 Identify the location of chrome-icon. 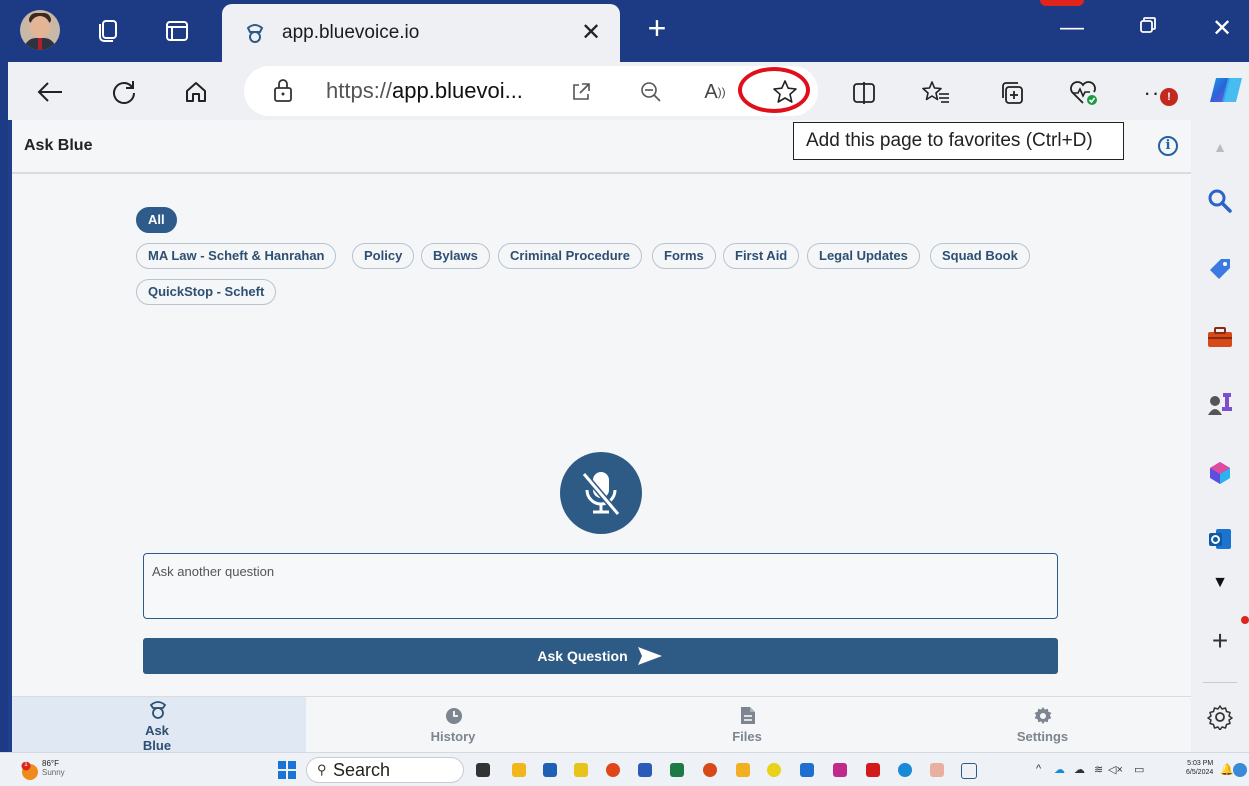
(613, 770).